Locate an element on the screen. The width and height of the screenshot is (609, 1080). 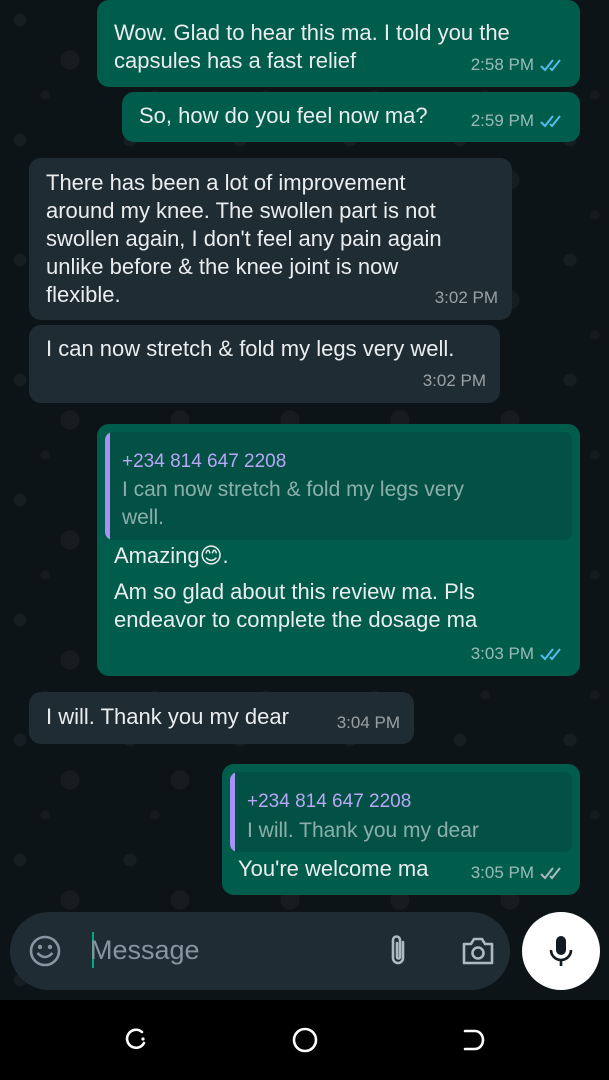
message-input: Message is located at coordinates (145, 950).